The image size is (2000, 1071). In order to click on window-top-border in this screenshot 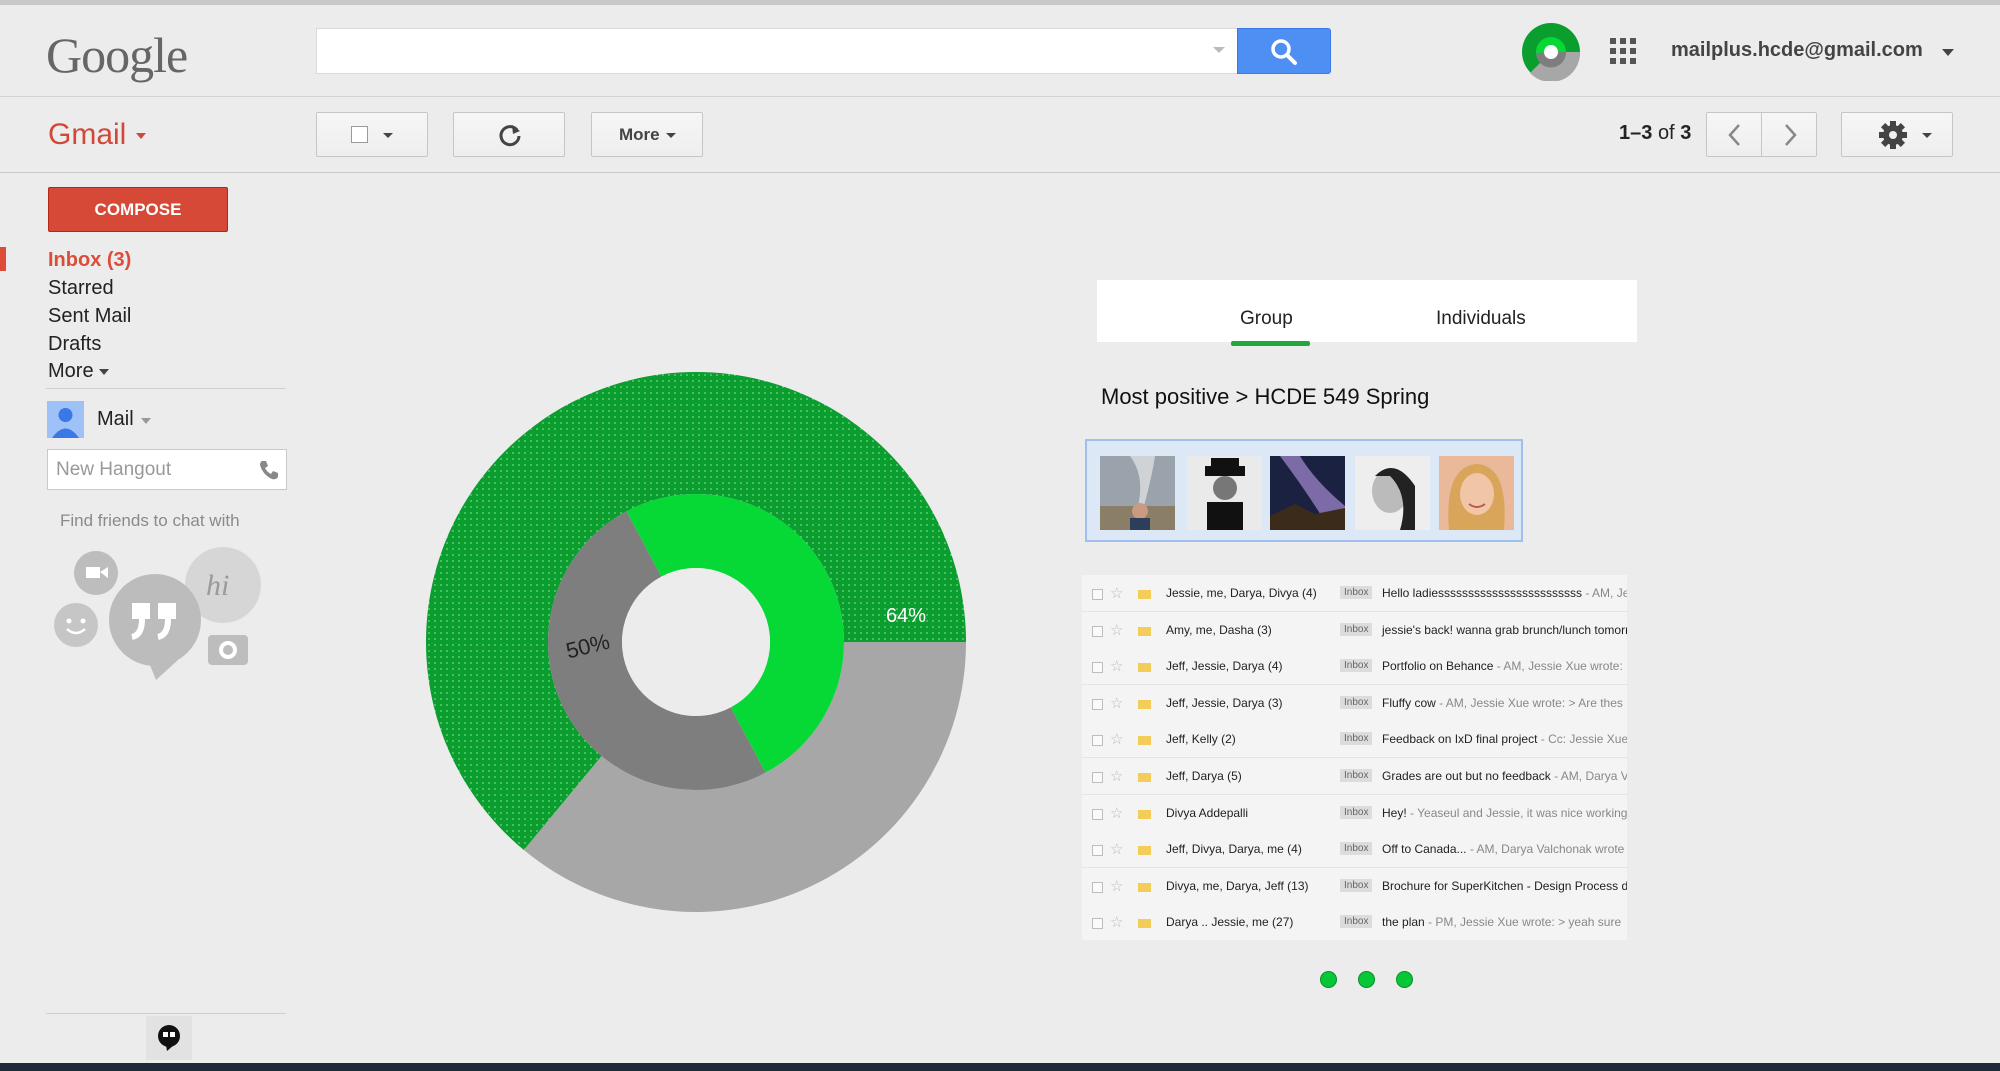, I will do `click(1000, 2)`.